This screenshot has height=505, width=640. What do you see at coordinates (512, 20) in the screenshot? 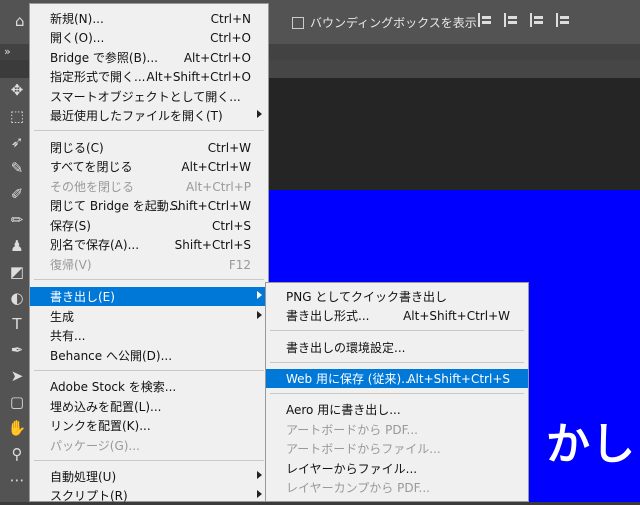
I see `align-center-icon` at bounding box center [512, 20].